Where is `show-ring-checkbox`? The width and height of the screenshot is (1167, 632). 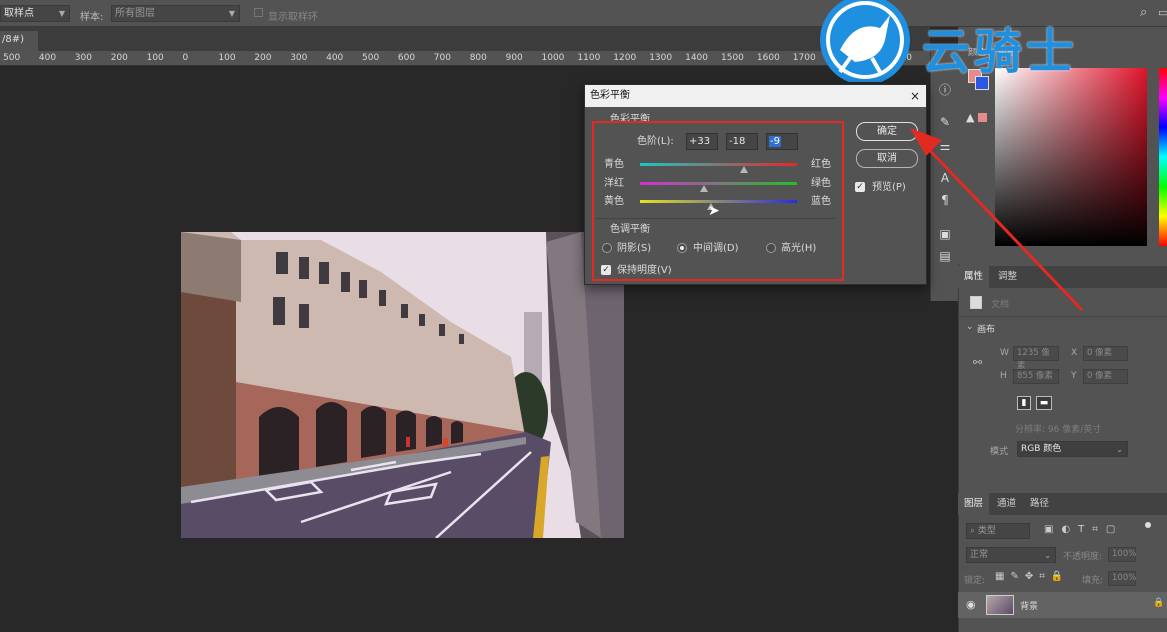
show-ring-checkbox is located at coordinates (258, 12).